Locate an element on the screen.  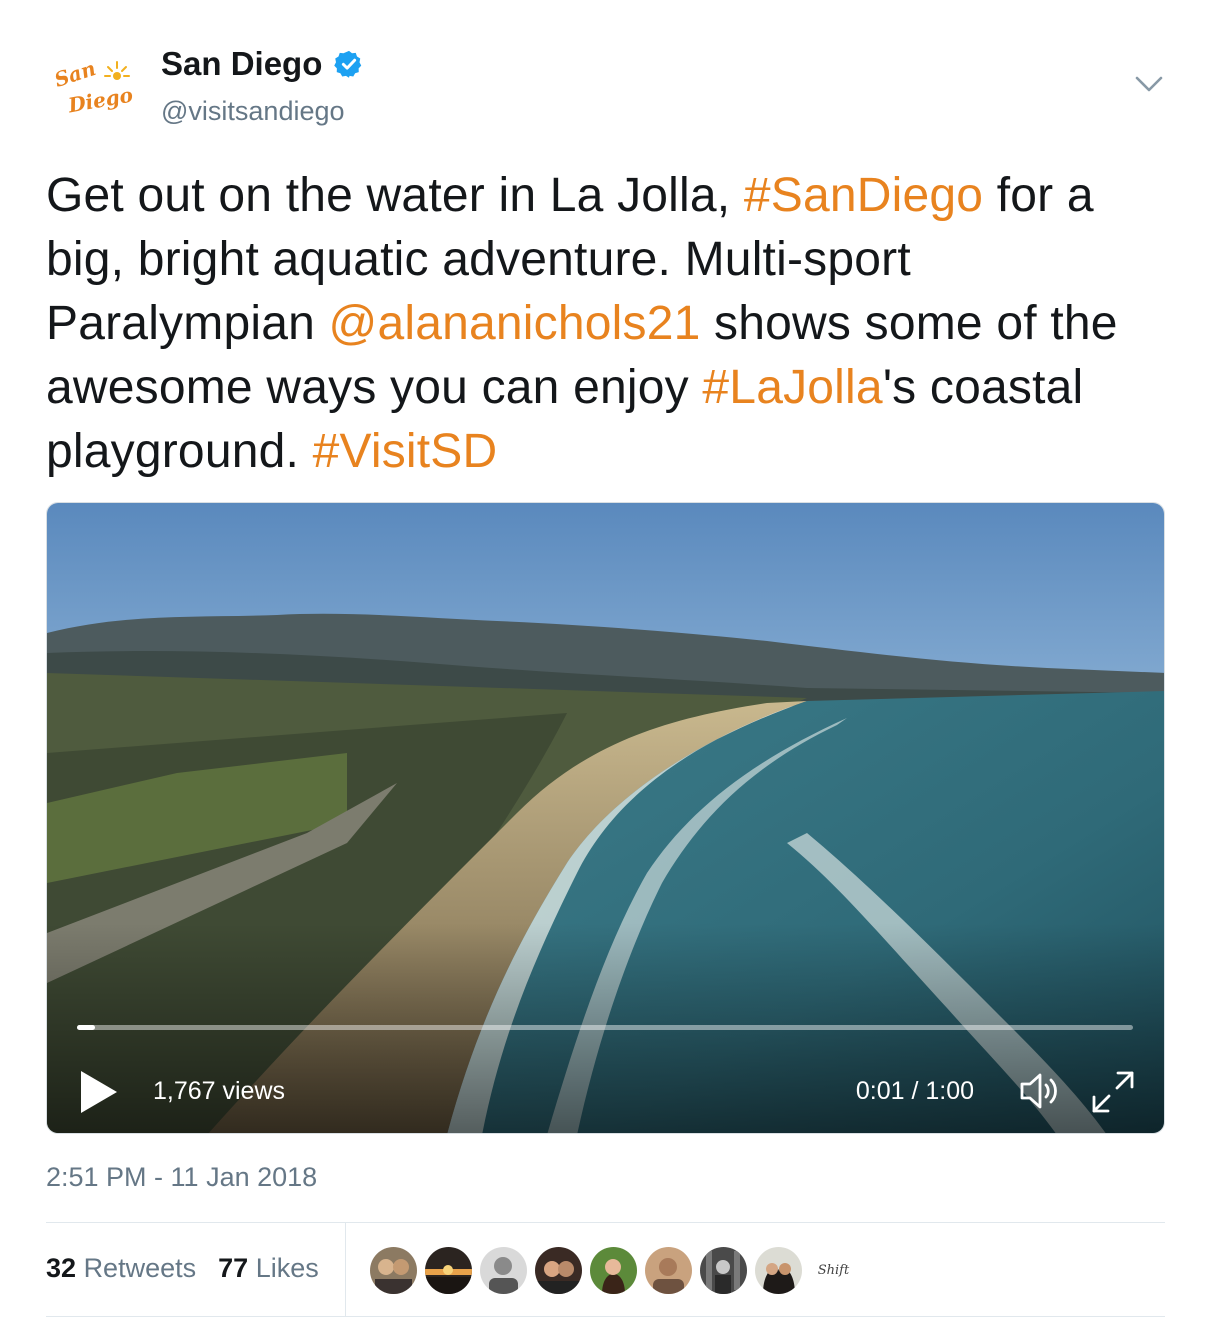
user-handle: @visitsandiego is located at coordinates (253, 111).